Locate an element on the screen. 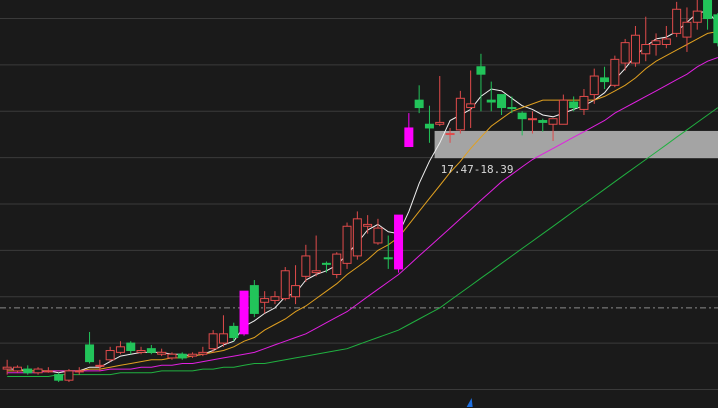 The width and height of the screenshot is (718, 408). price-zone-label: 17.47-18.39 is located at coordinates (477, 169).